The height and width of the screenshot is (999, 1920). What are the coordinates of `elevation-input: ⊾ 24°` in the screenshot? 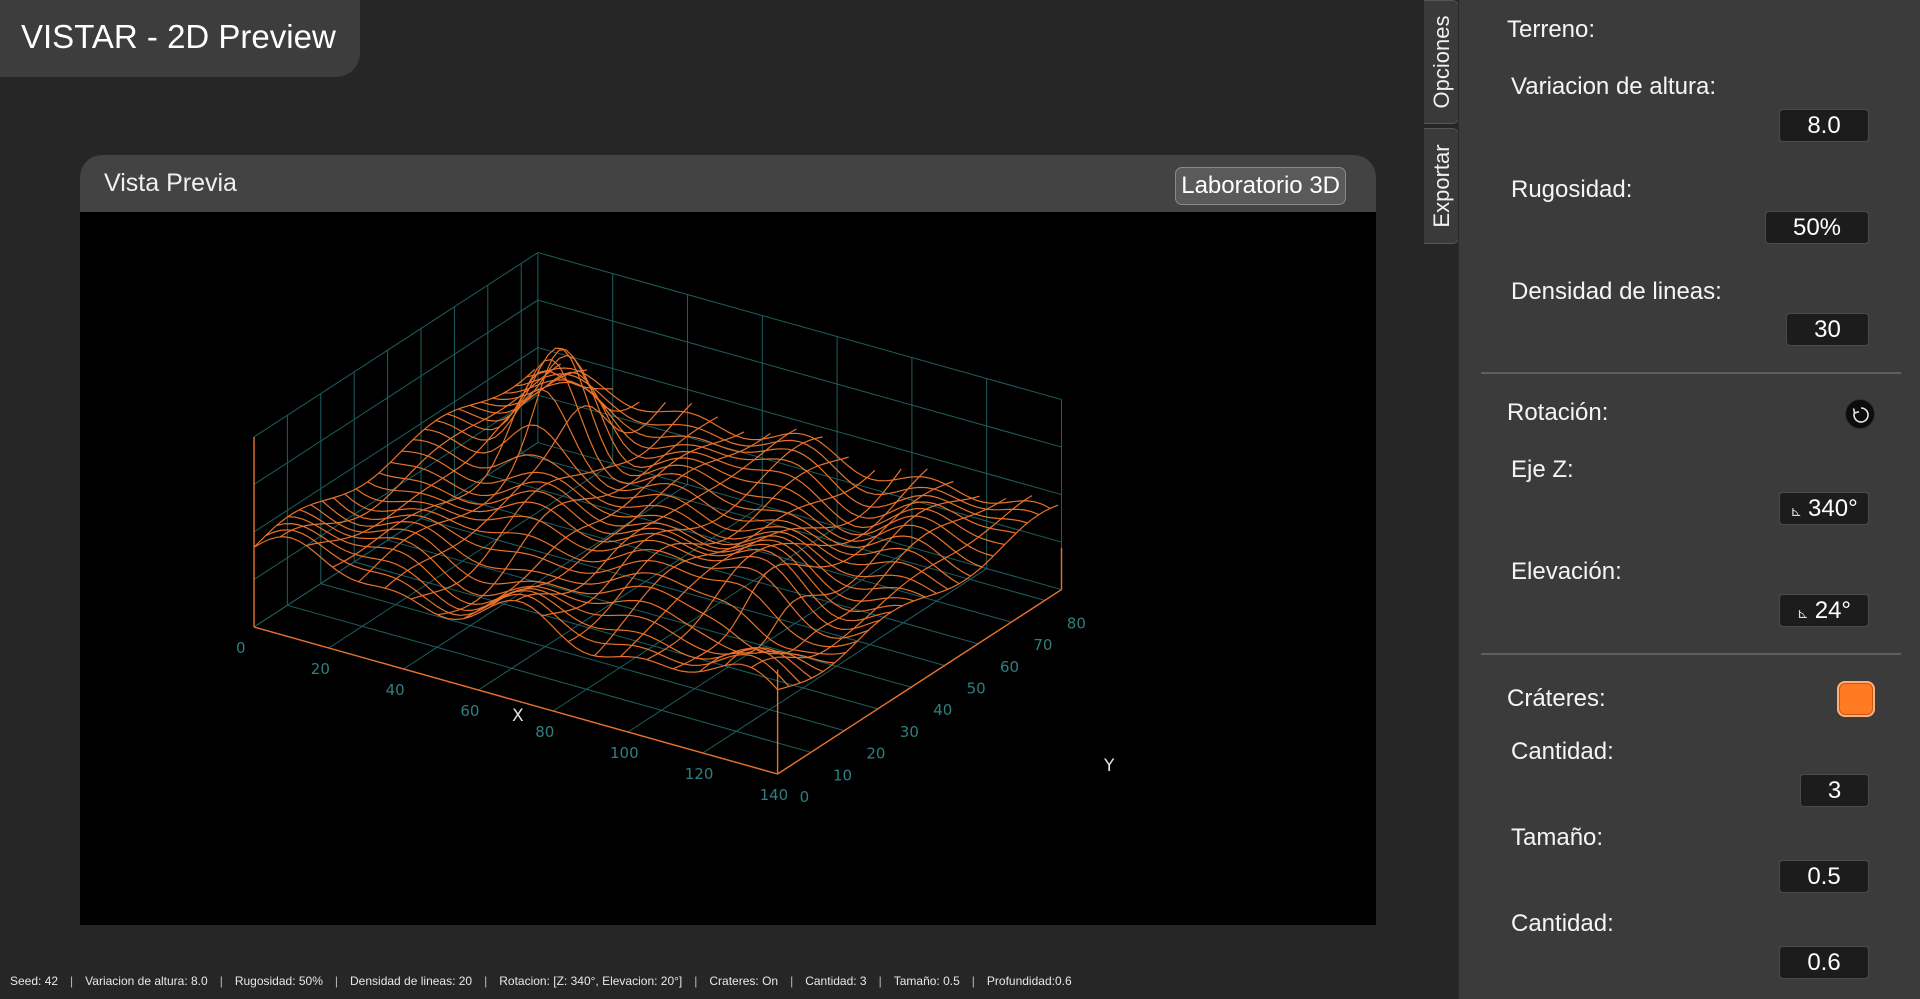 It's located at (1824, 610).